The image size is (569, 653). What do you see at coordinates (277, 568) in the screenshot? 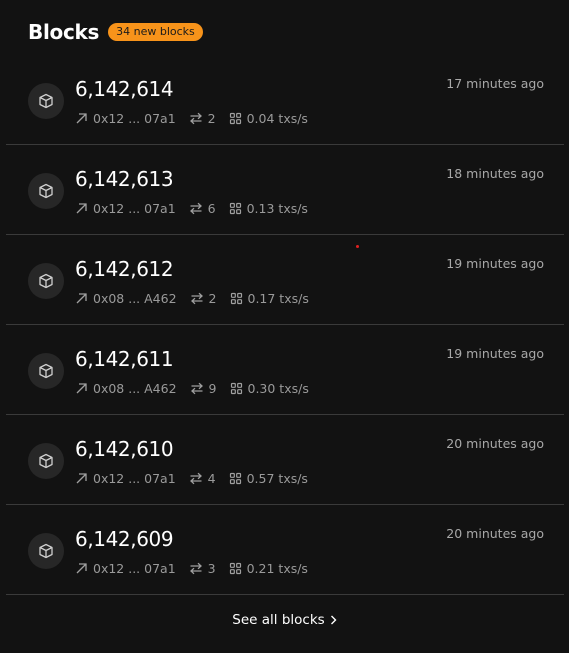
I see `tx-rate: 0.21 txs/s` at bounding box center [277, 568].